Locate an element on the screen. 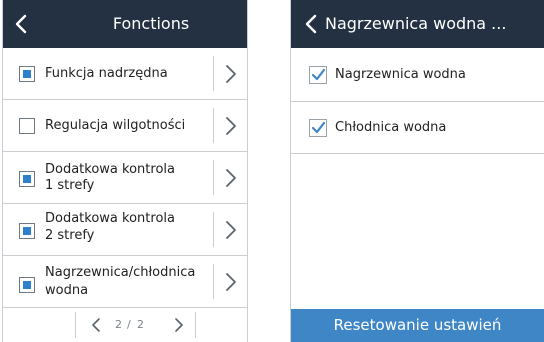 This screenshot has width=544, height=342. item-label-line2: 2 strefy is located at coordinates (70, 235).